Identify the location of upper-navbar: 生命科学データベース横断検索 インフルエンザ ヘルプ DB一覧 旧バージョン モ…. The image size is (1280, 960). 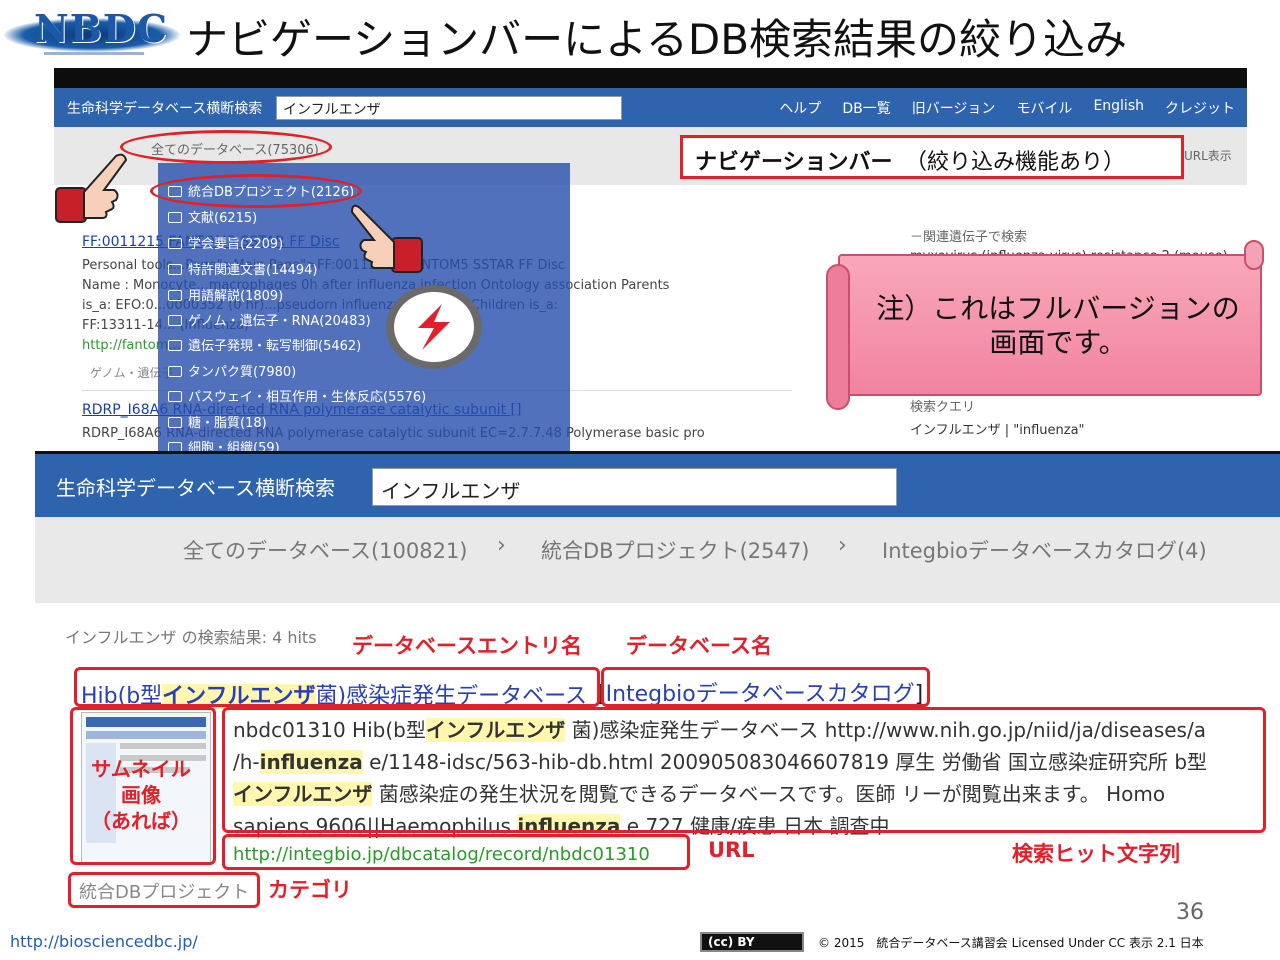
(650, 107).